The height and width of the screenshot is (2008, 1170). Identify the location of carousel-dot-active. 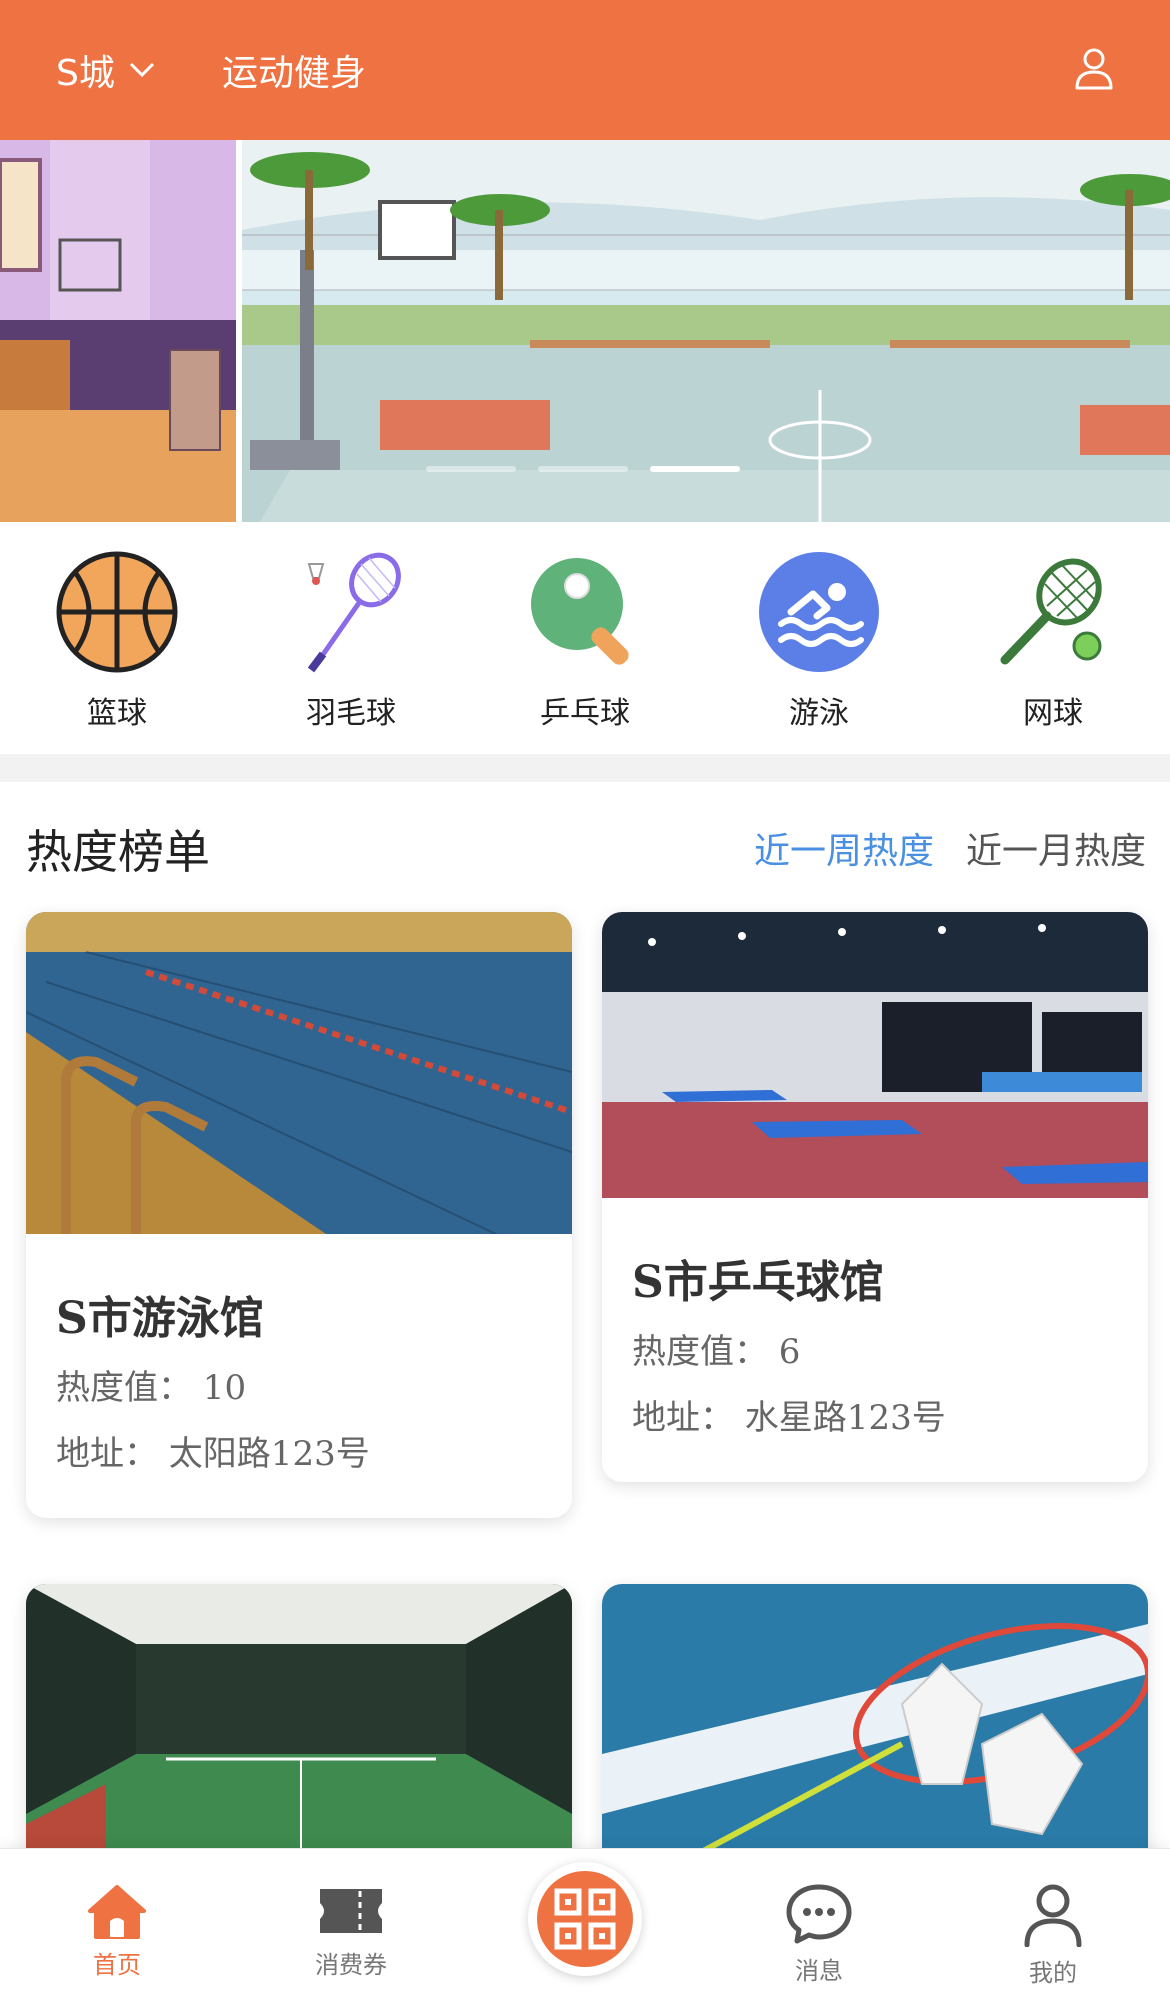
(695, 469).